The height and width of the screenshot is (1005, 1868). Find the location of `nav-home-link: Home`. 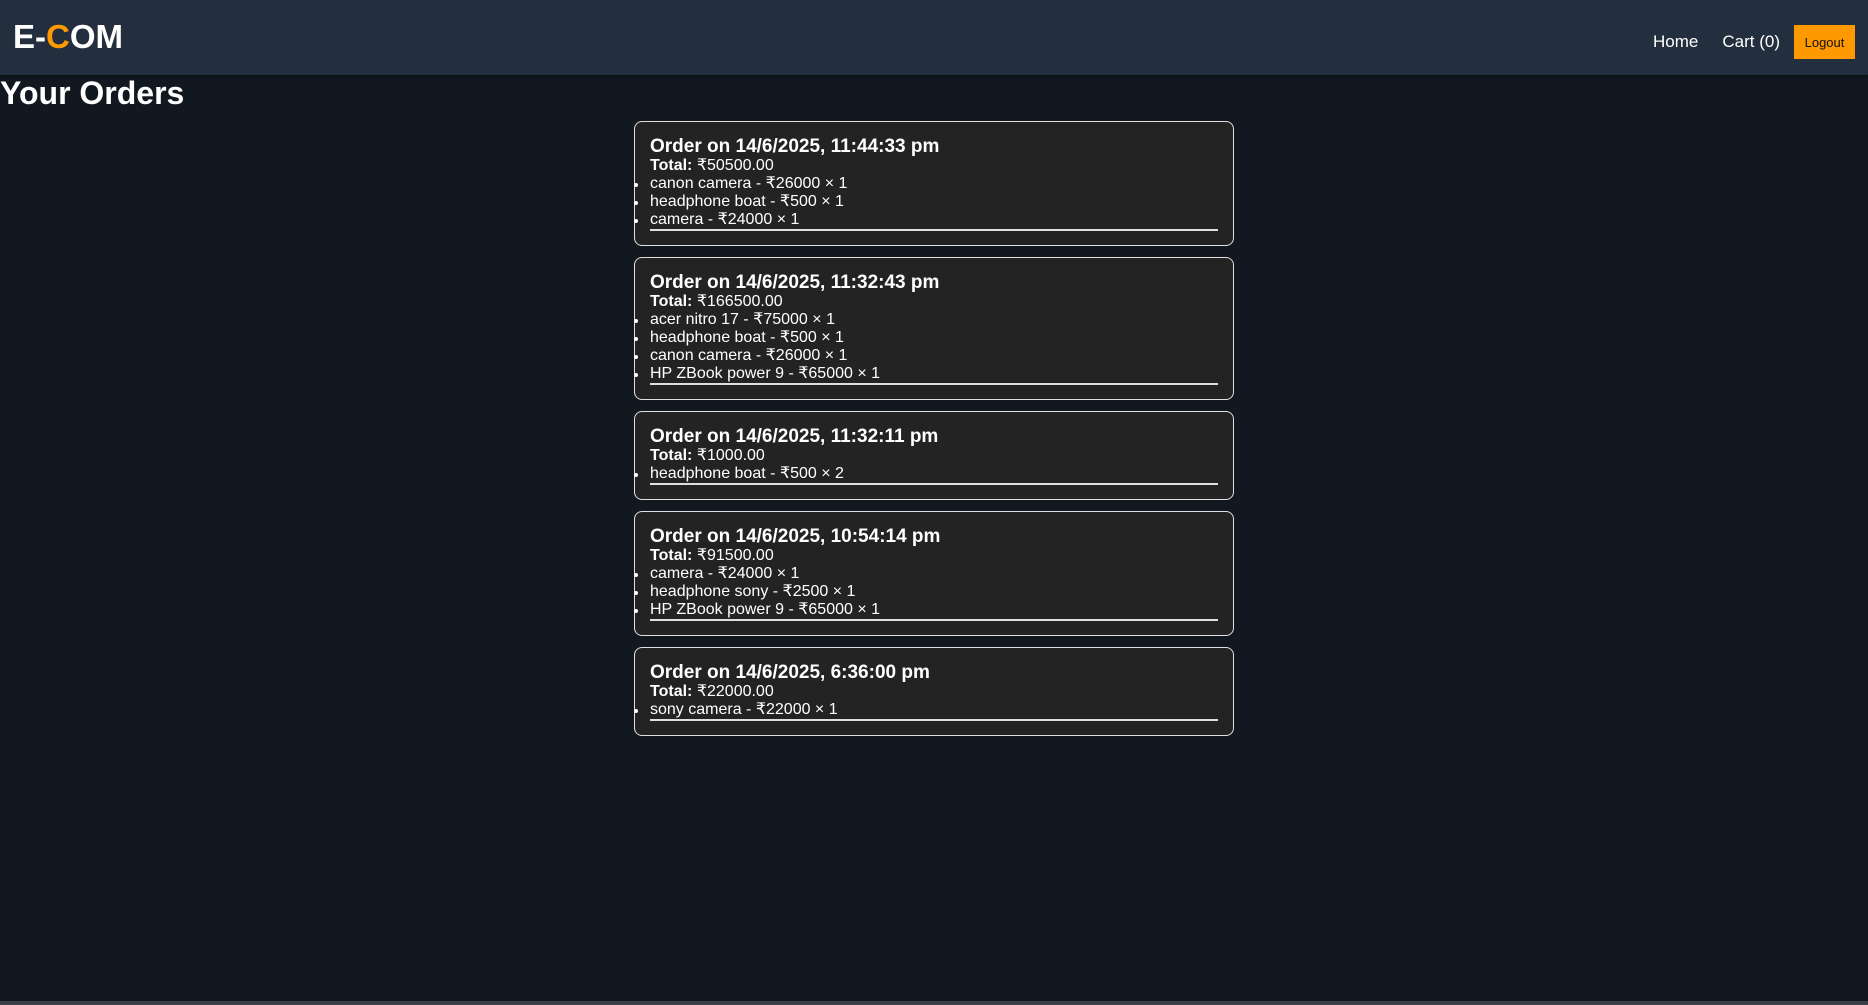

nav-home-link: Home is located at coordinates (1675, 42).